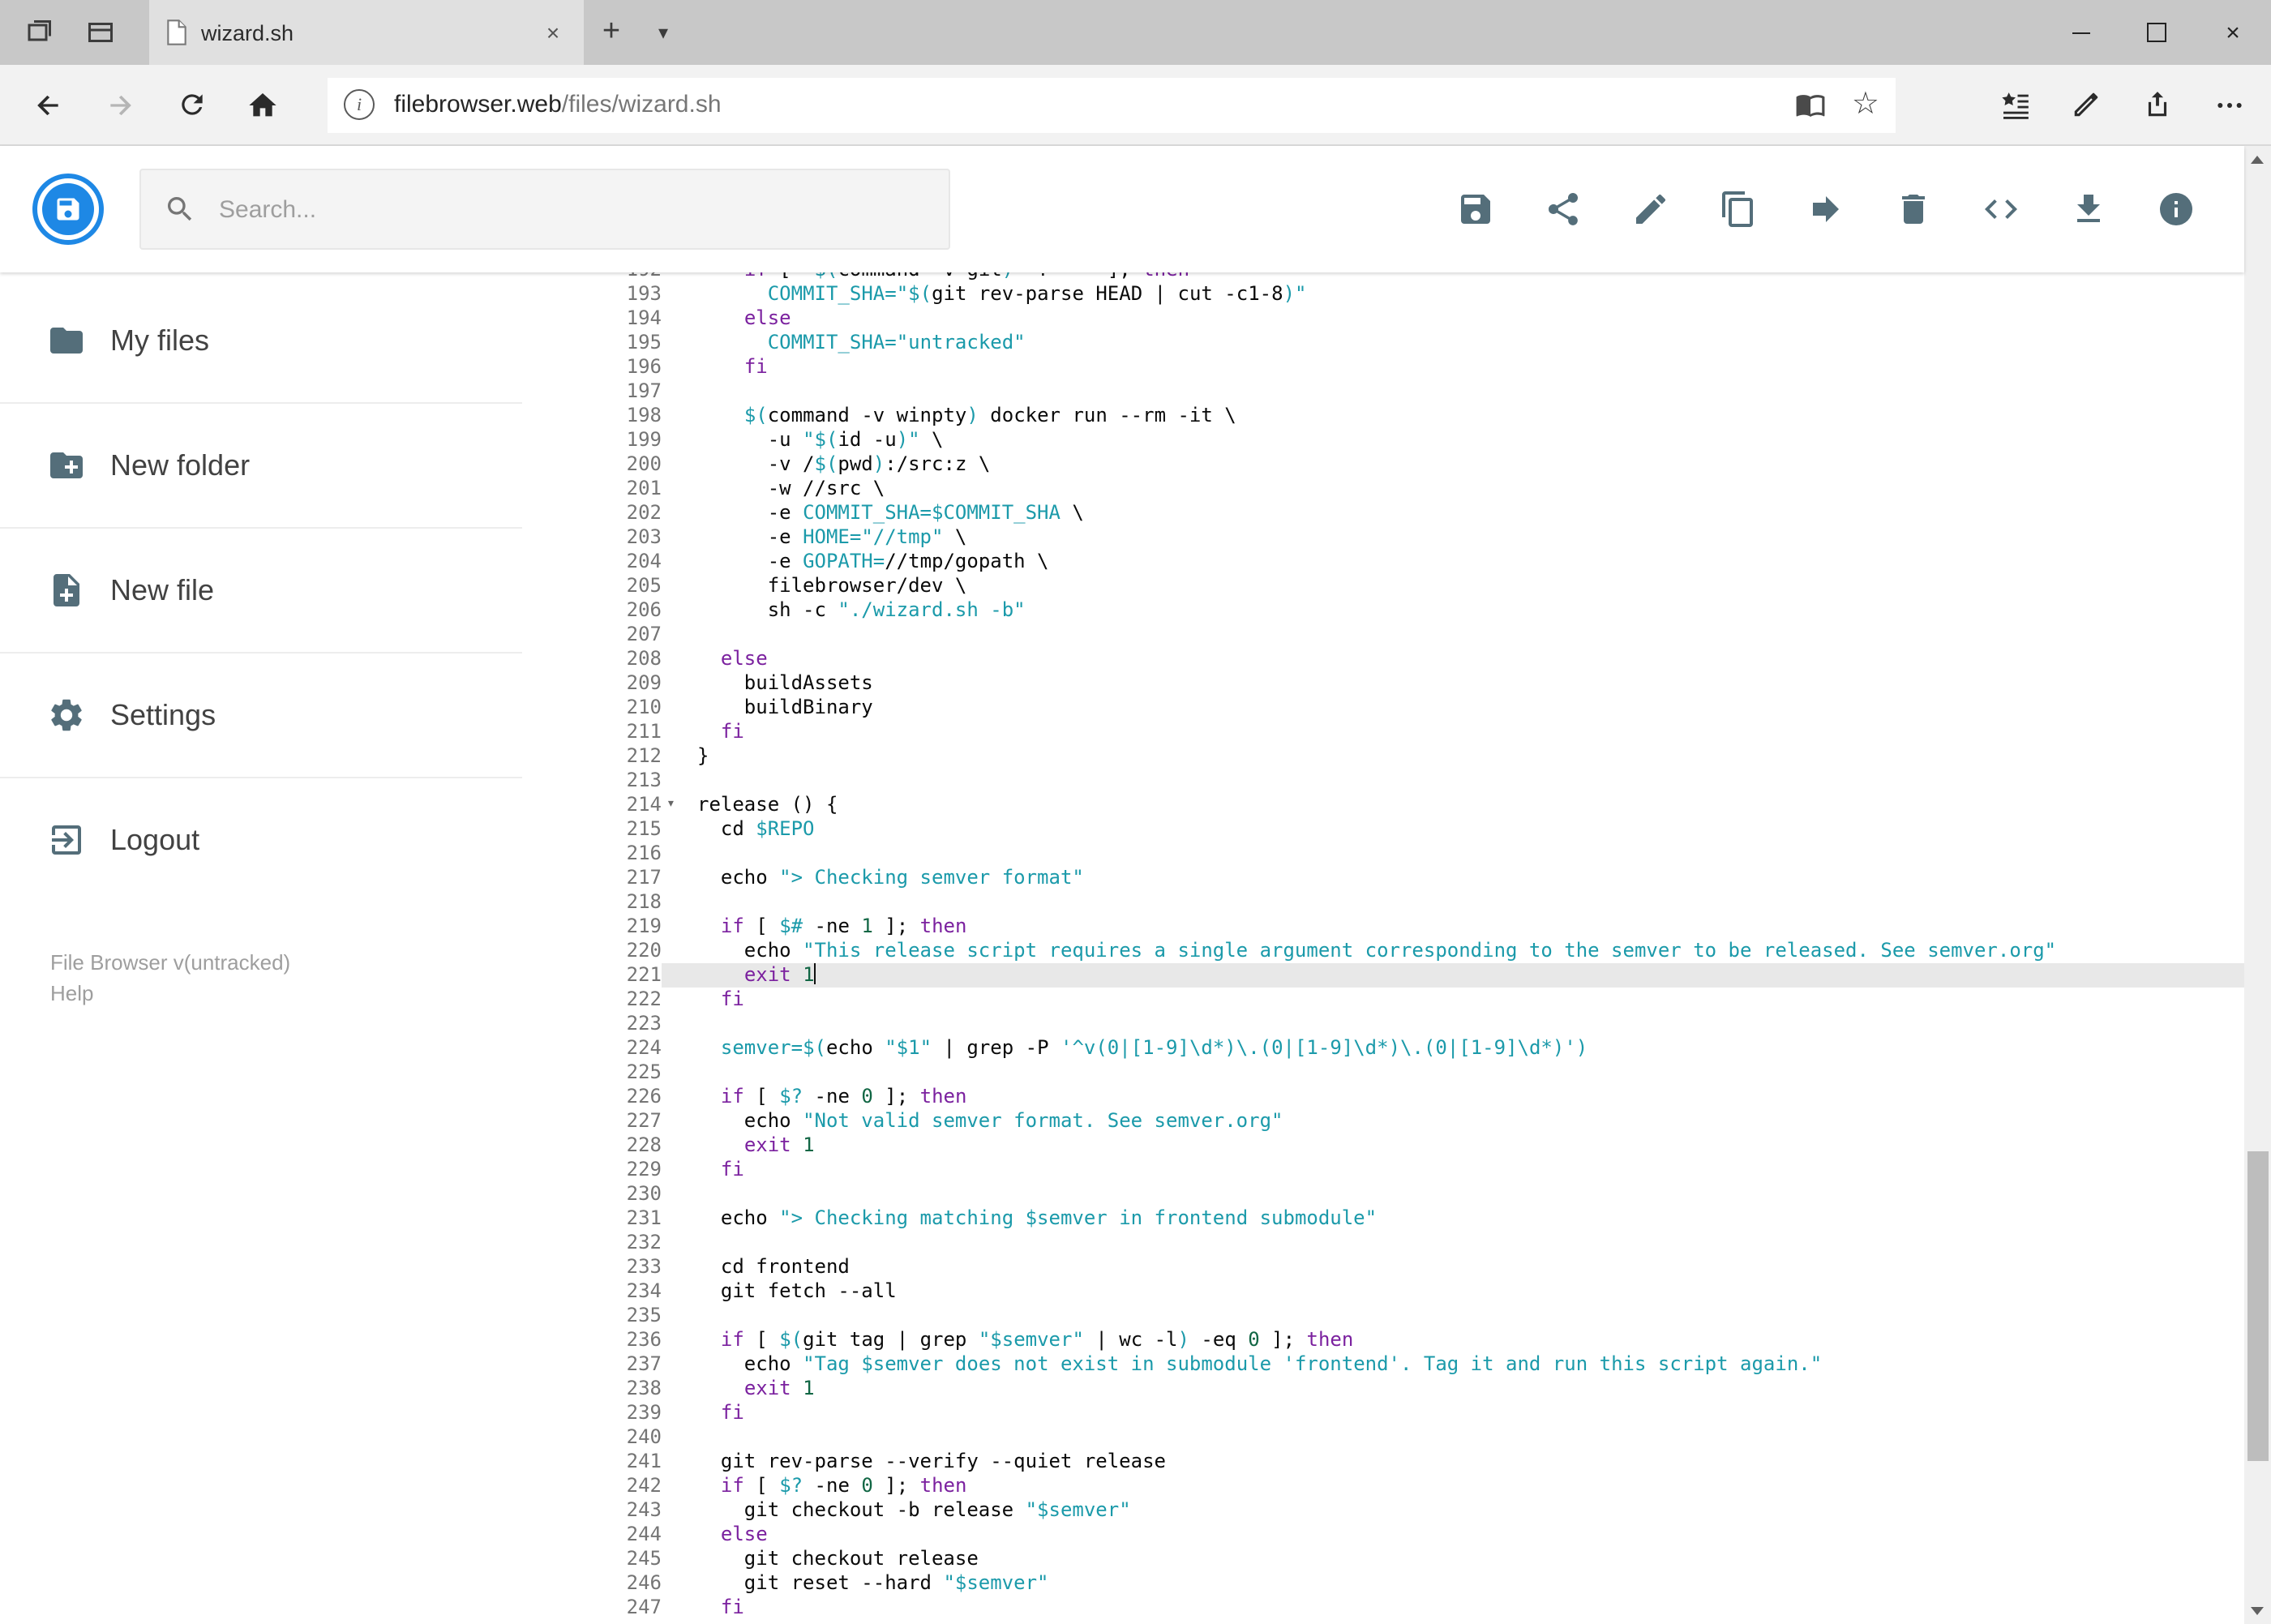  I want to click on refresh-button, so click(192, 105).